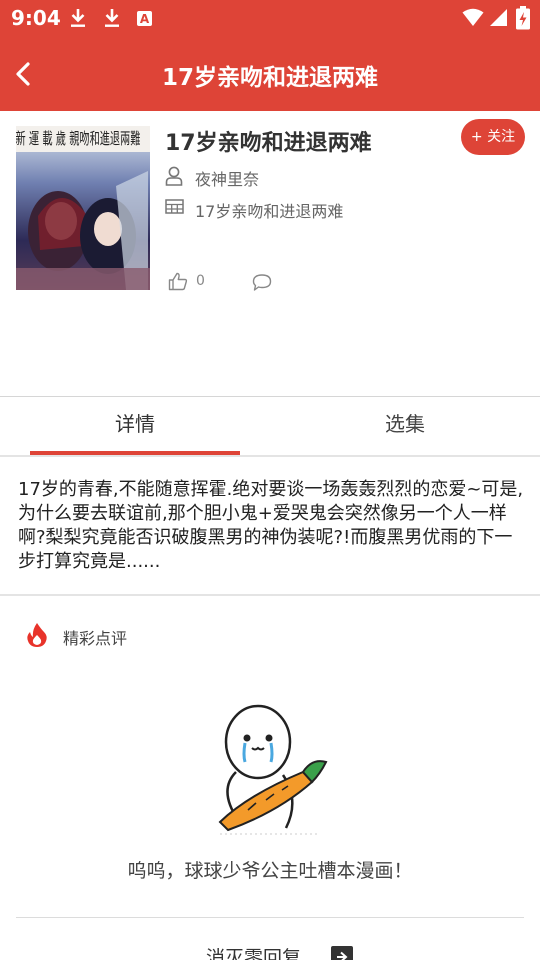 The height and width of the screenshot is (960, 540). I want to click on author-name: 夜神里奈, so click(227, 179).